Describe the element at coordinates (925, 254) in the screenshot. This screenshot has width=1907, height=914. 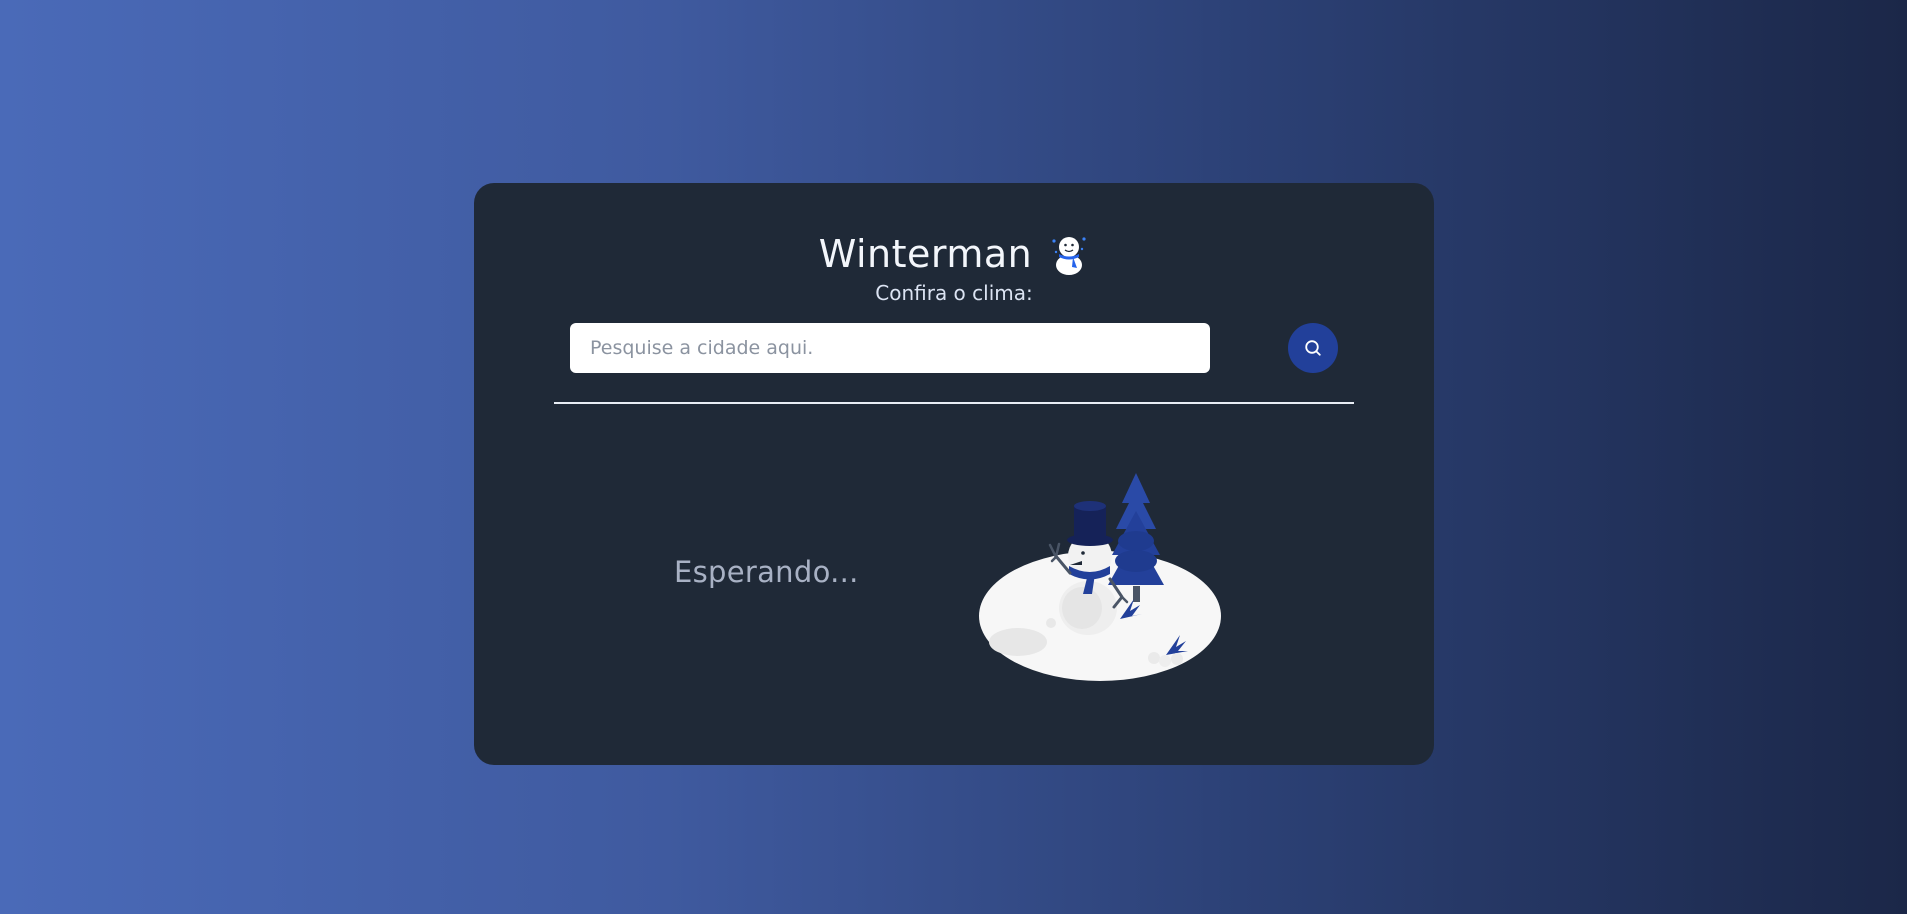
I see `app-title: Winterman` at that location.